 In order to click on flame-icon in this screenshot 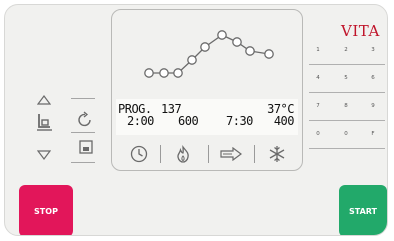, I will do `click(183, 154)`.